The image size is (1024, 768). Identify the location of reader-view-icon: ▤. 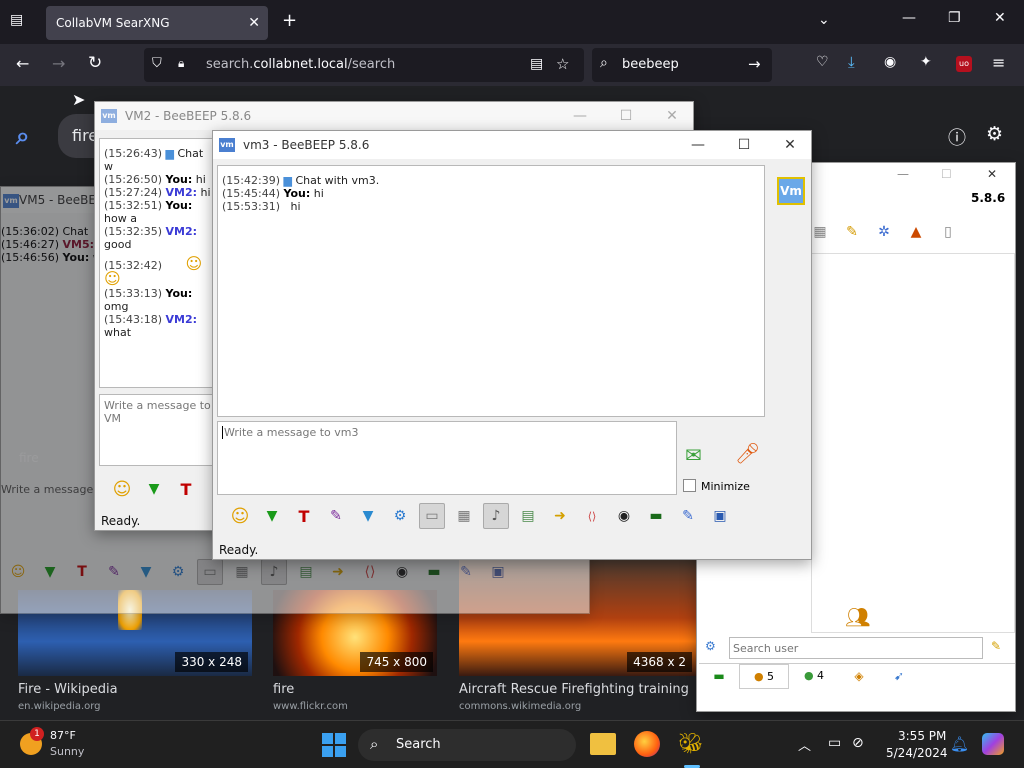
(536, 64).